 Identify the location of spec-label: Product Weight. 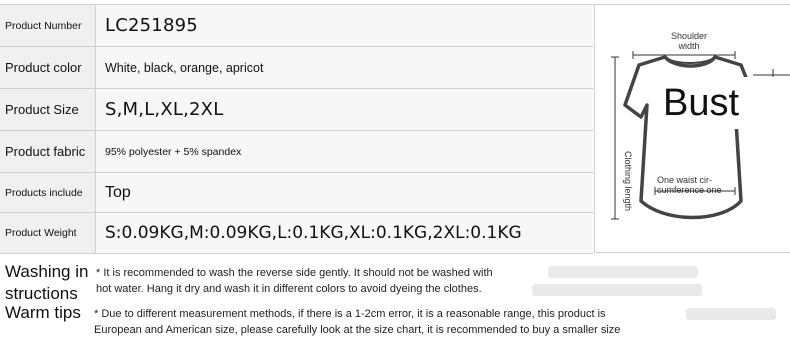
(48, 233).